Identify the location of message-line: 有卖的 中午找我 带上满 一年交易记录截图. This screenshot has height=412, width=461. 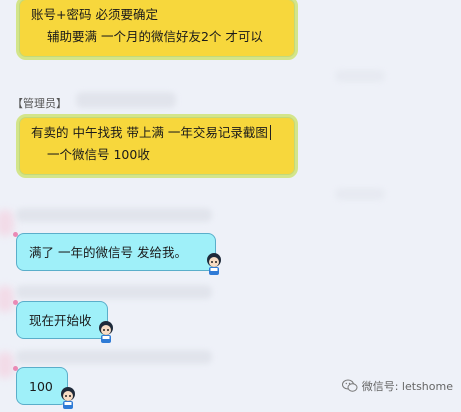
(158, 133).